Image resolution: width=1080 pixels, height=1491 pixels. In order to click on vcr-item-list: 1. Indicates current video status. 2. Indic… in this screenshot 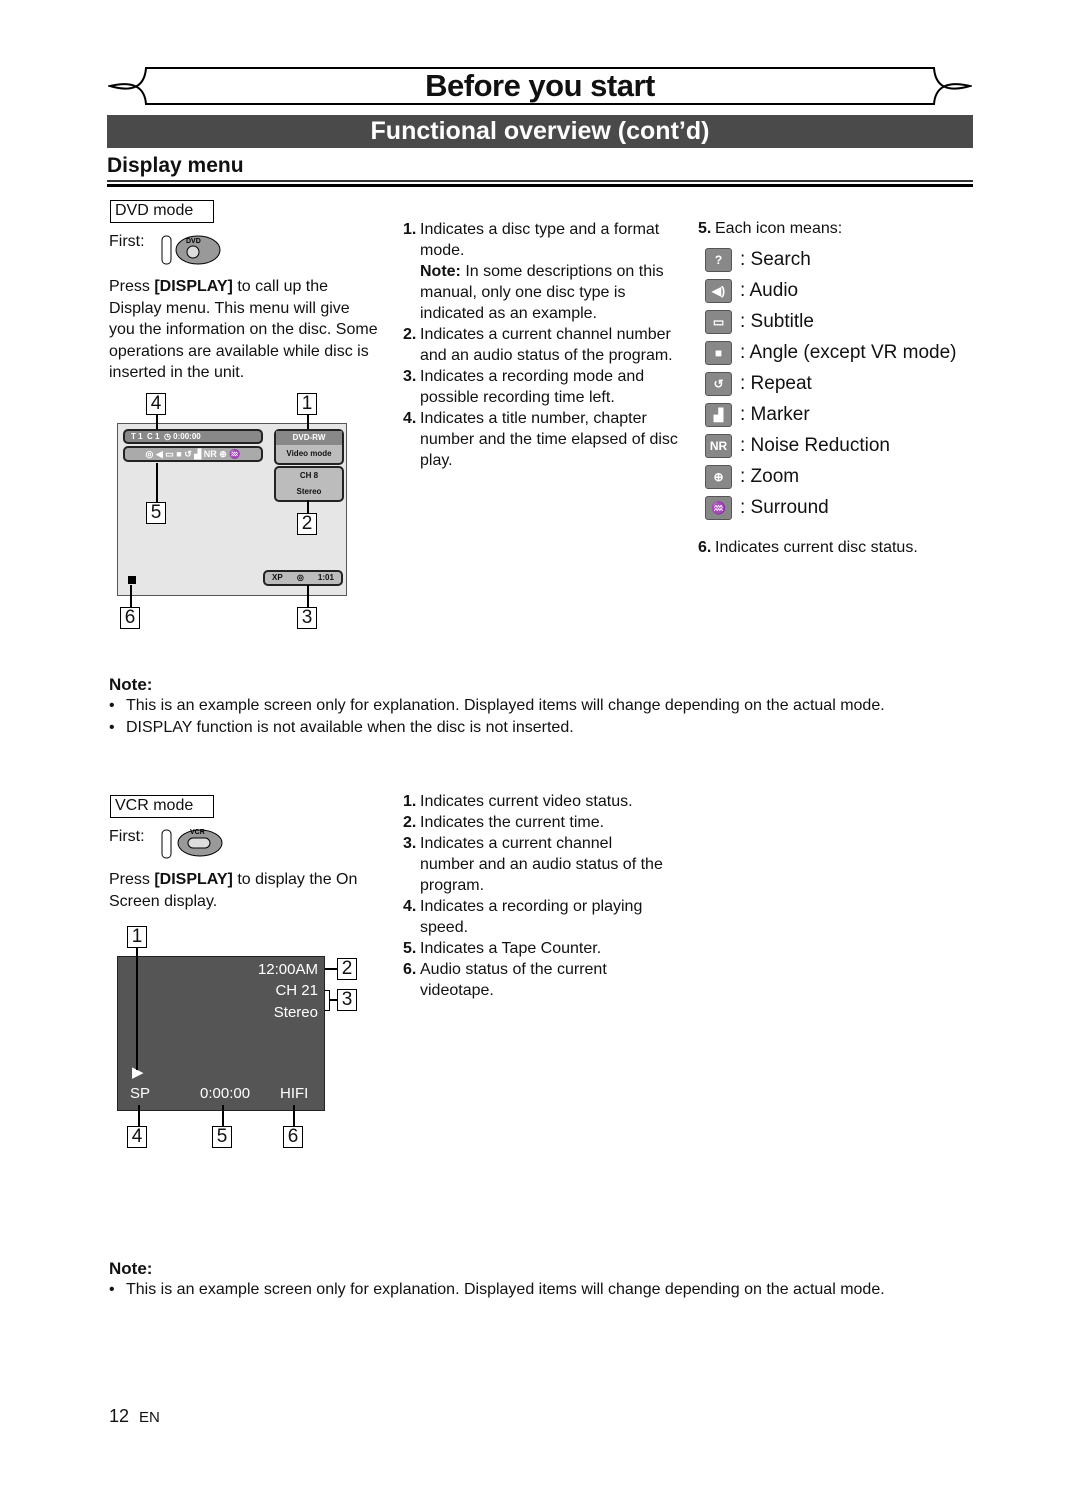, I will do `click(535, 896)`.